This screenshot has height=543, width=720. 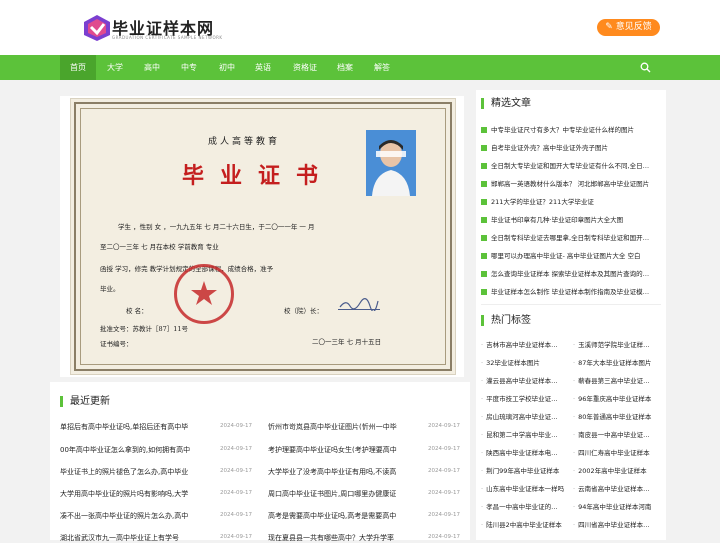 What do you see at coordinates (263, 67) in the screenshot?
I see `nav-item-english: 英语` at bounding box center [263, 67].